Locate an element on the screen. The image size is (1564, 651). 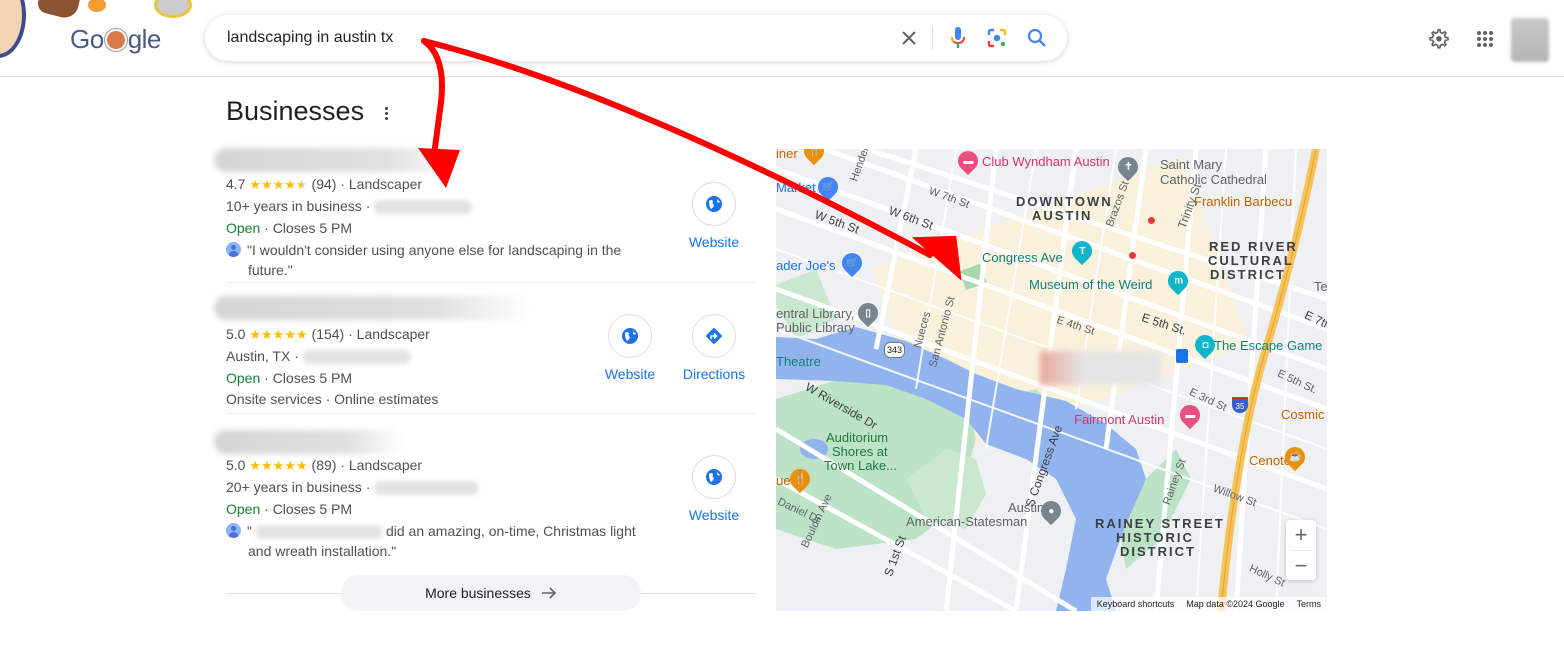
map-label-red-river-2: CULTURAL is located at coordinates (1251, 260).